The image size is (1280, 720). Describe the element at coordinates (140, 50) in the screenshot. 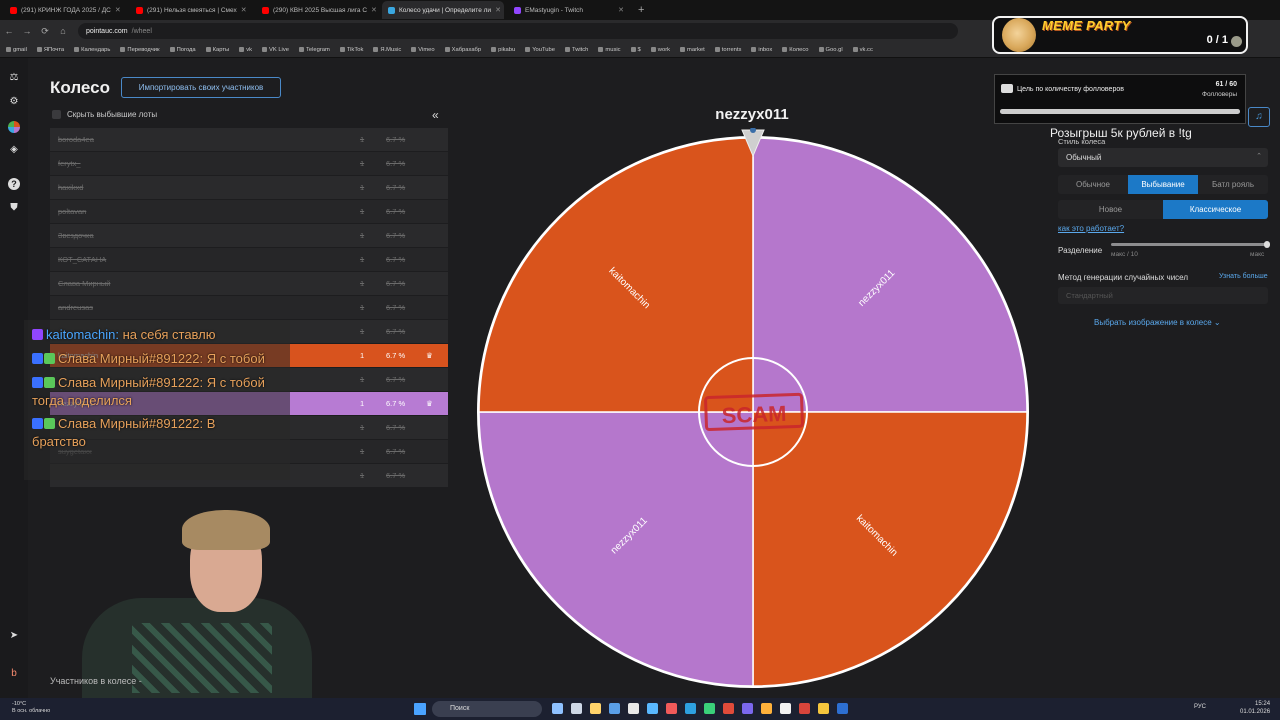

I see `bookmark-item: Переводчик` at that location.